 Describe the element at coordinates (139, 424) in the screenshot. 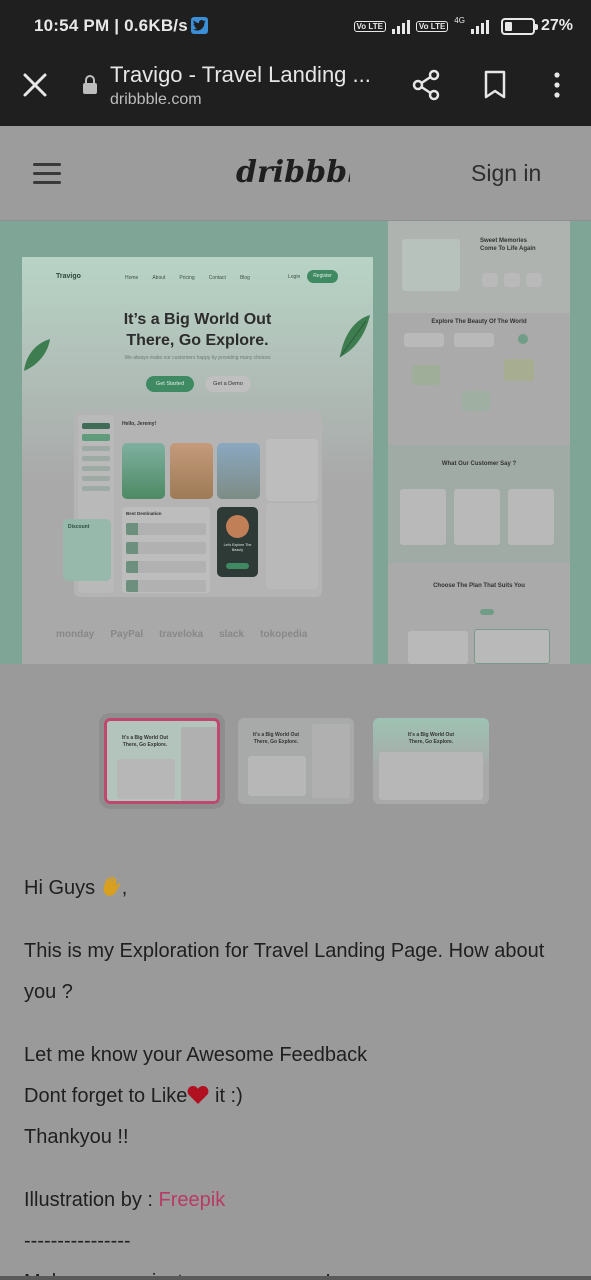

I see `preview-greeting: Hello, Jeremy!` at that location.